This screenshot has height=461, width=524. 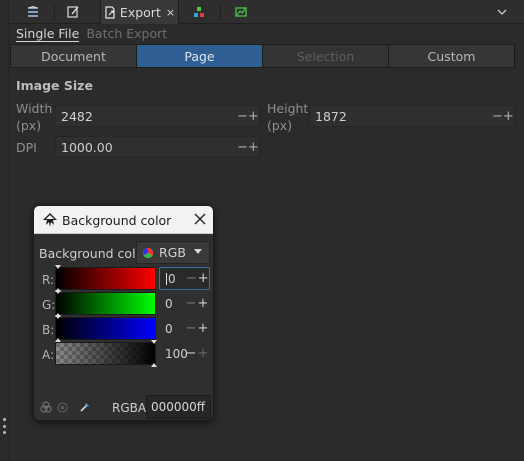 I want to click on alpha-channel-label: A:, so click(x=48, y=355).